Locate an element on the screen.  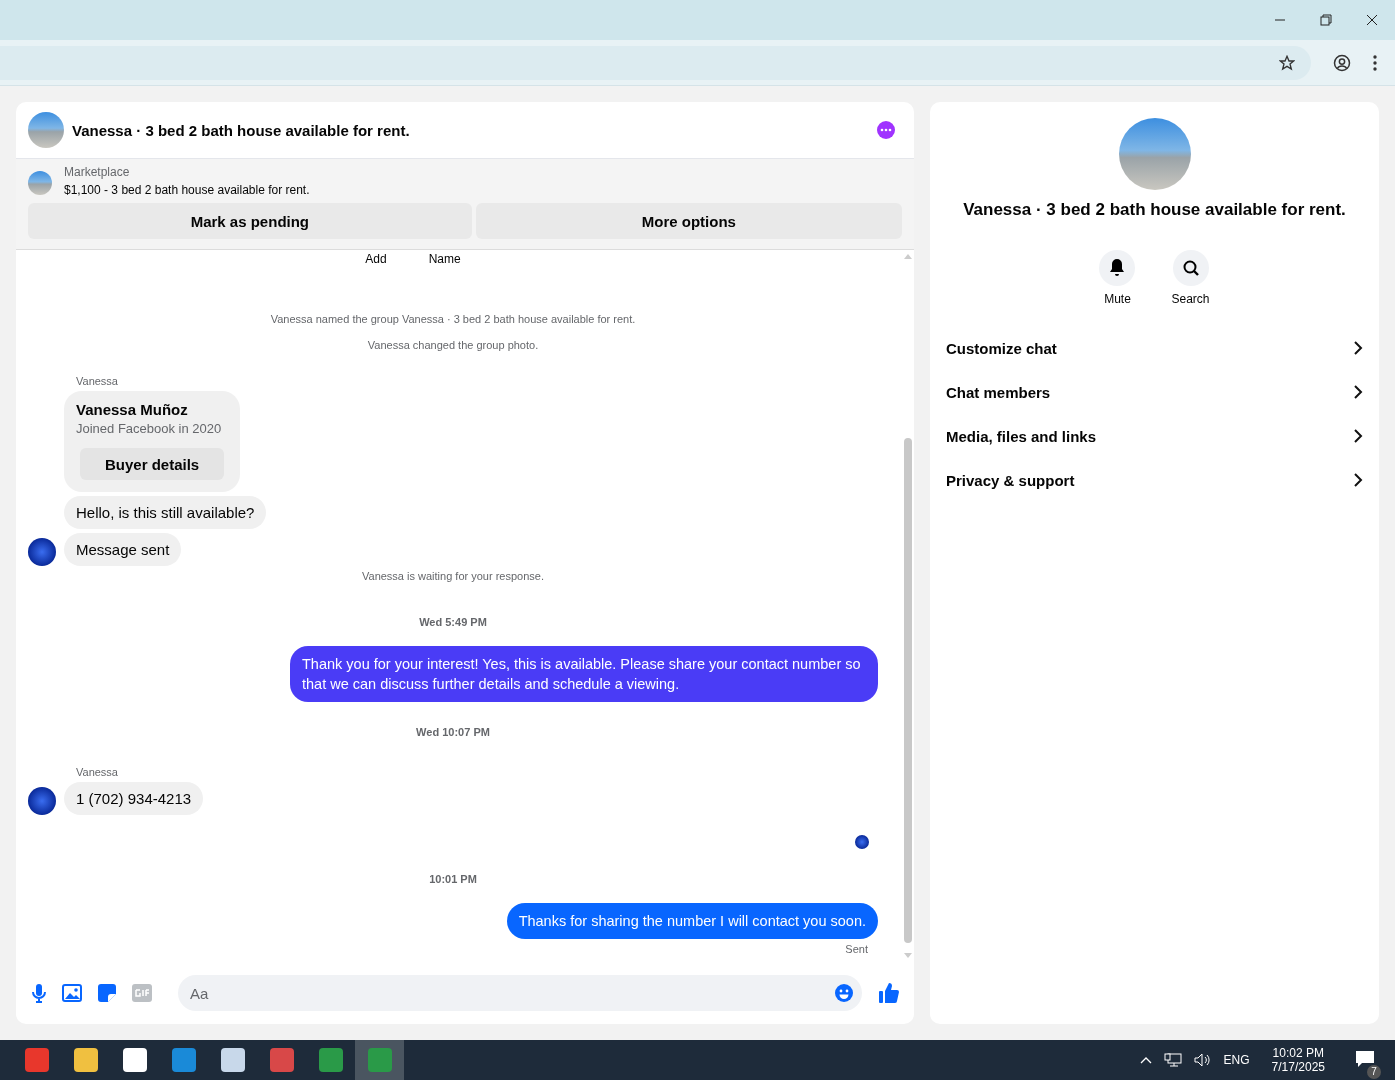
read-receipt-avatar is located at coordinates (862, 842).